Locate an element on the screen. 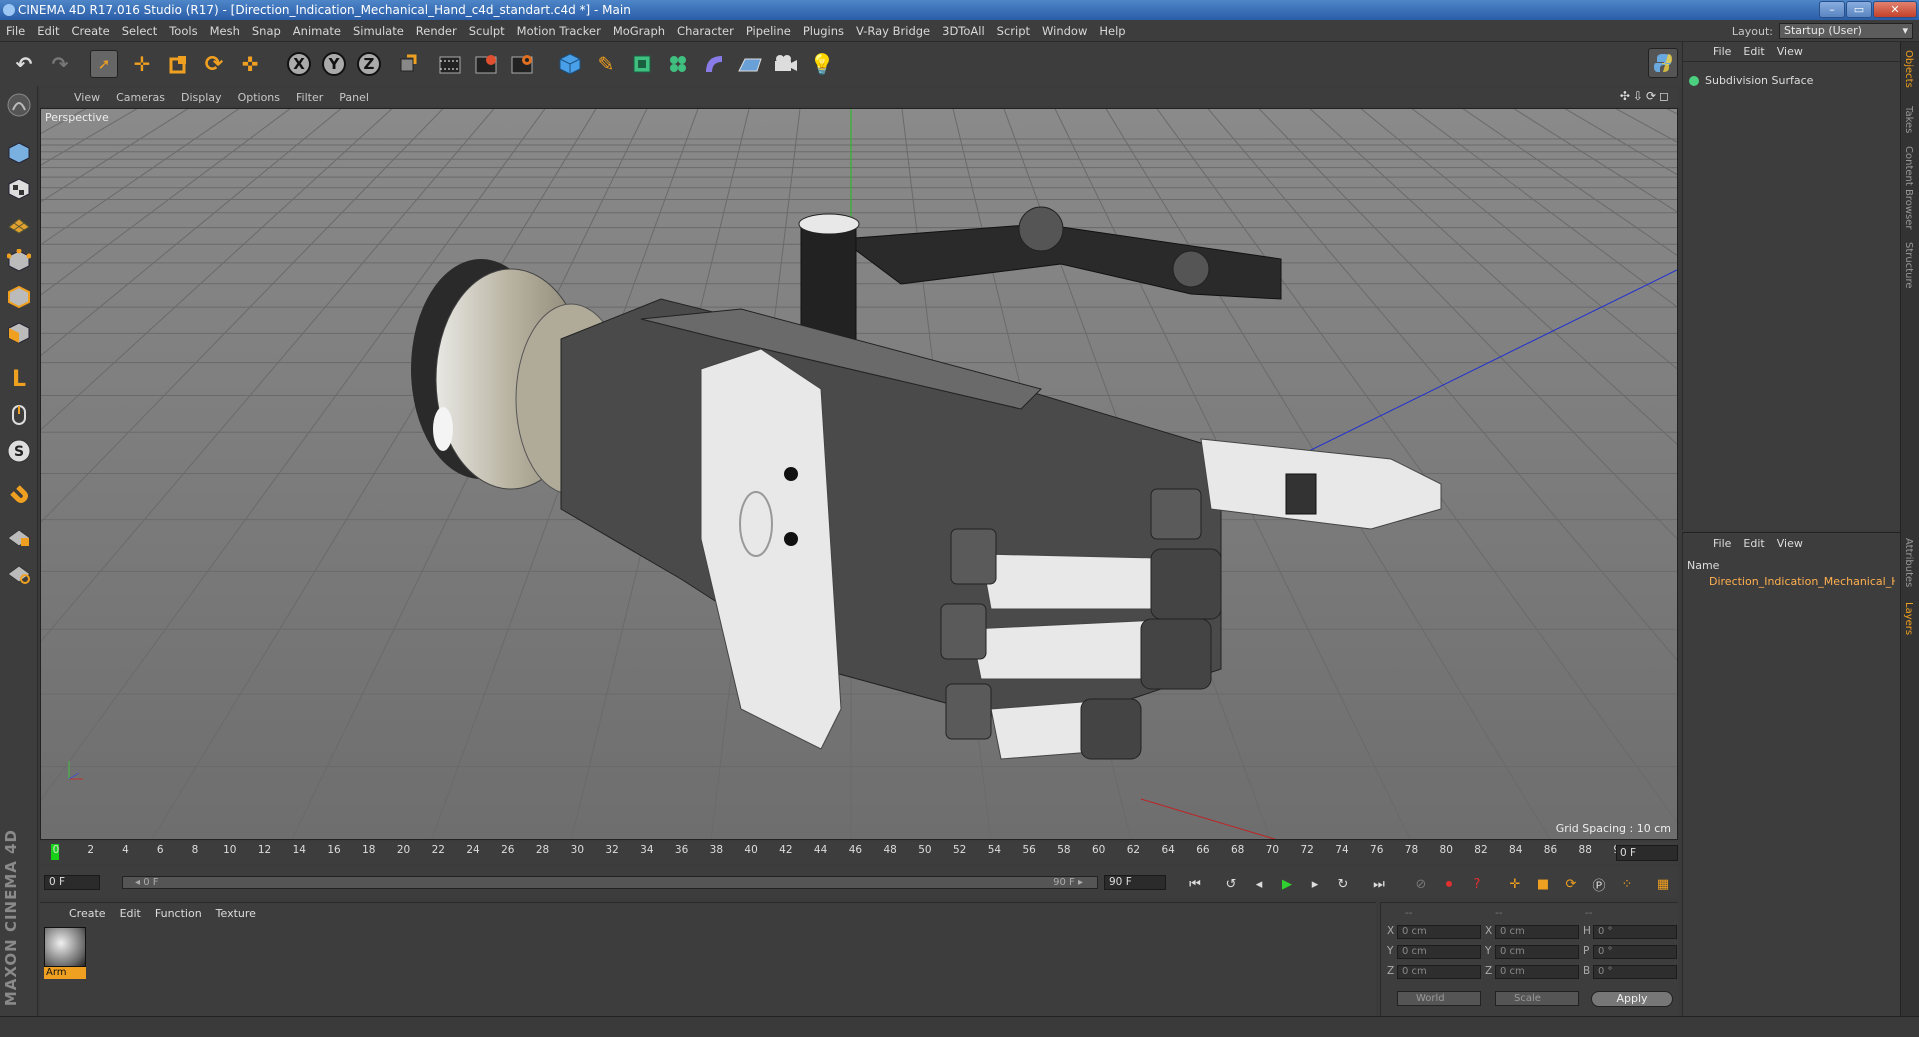 The width and height of the screenshot is (1919, 1037). camera-icon is located at coordinates (786, 64).